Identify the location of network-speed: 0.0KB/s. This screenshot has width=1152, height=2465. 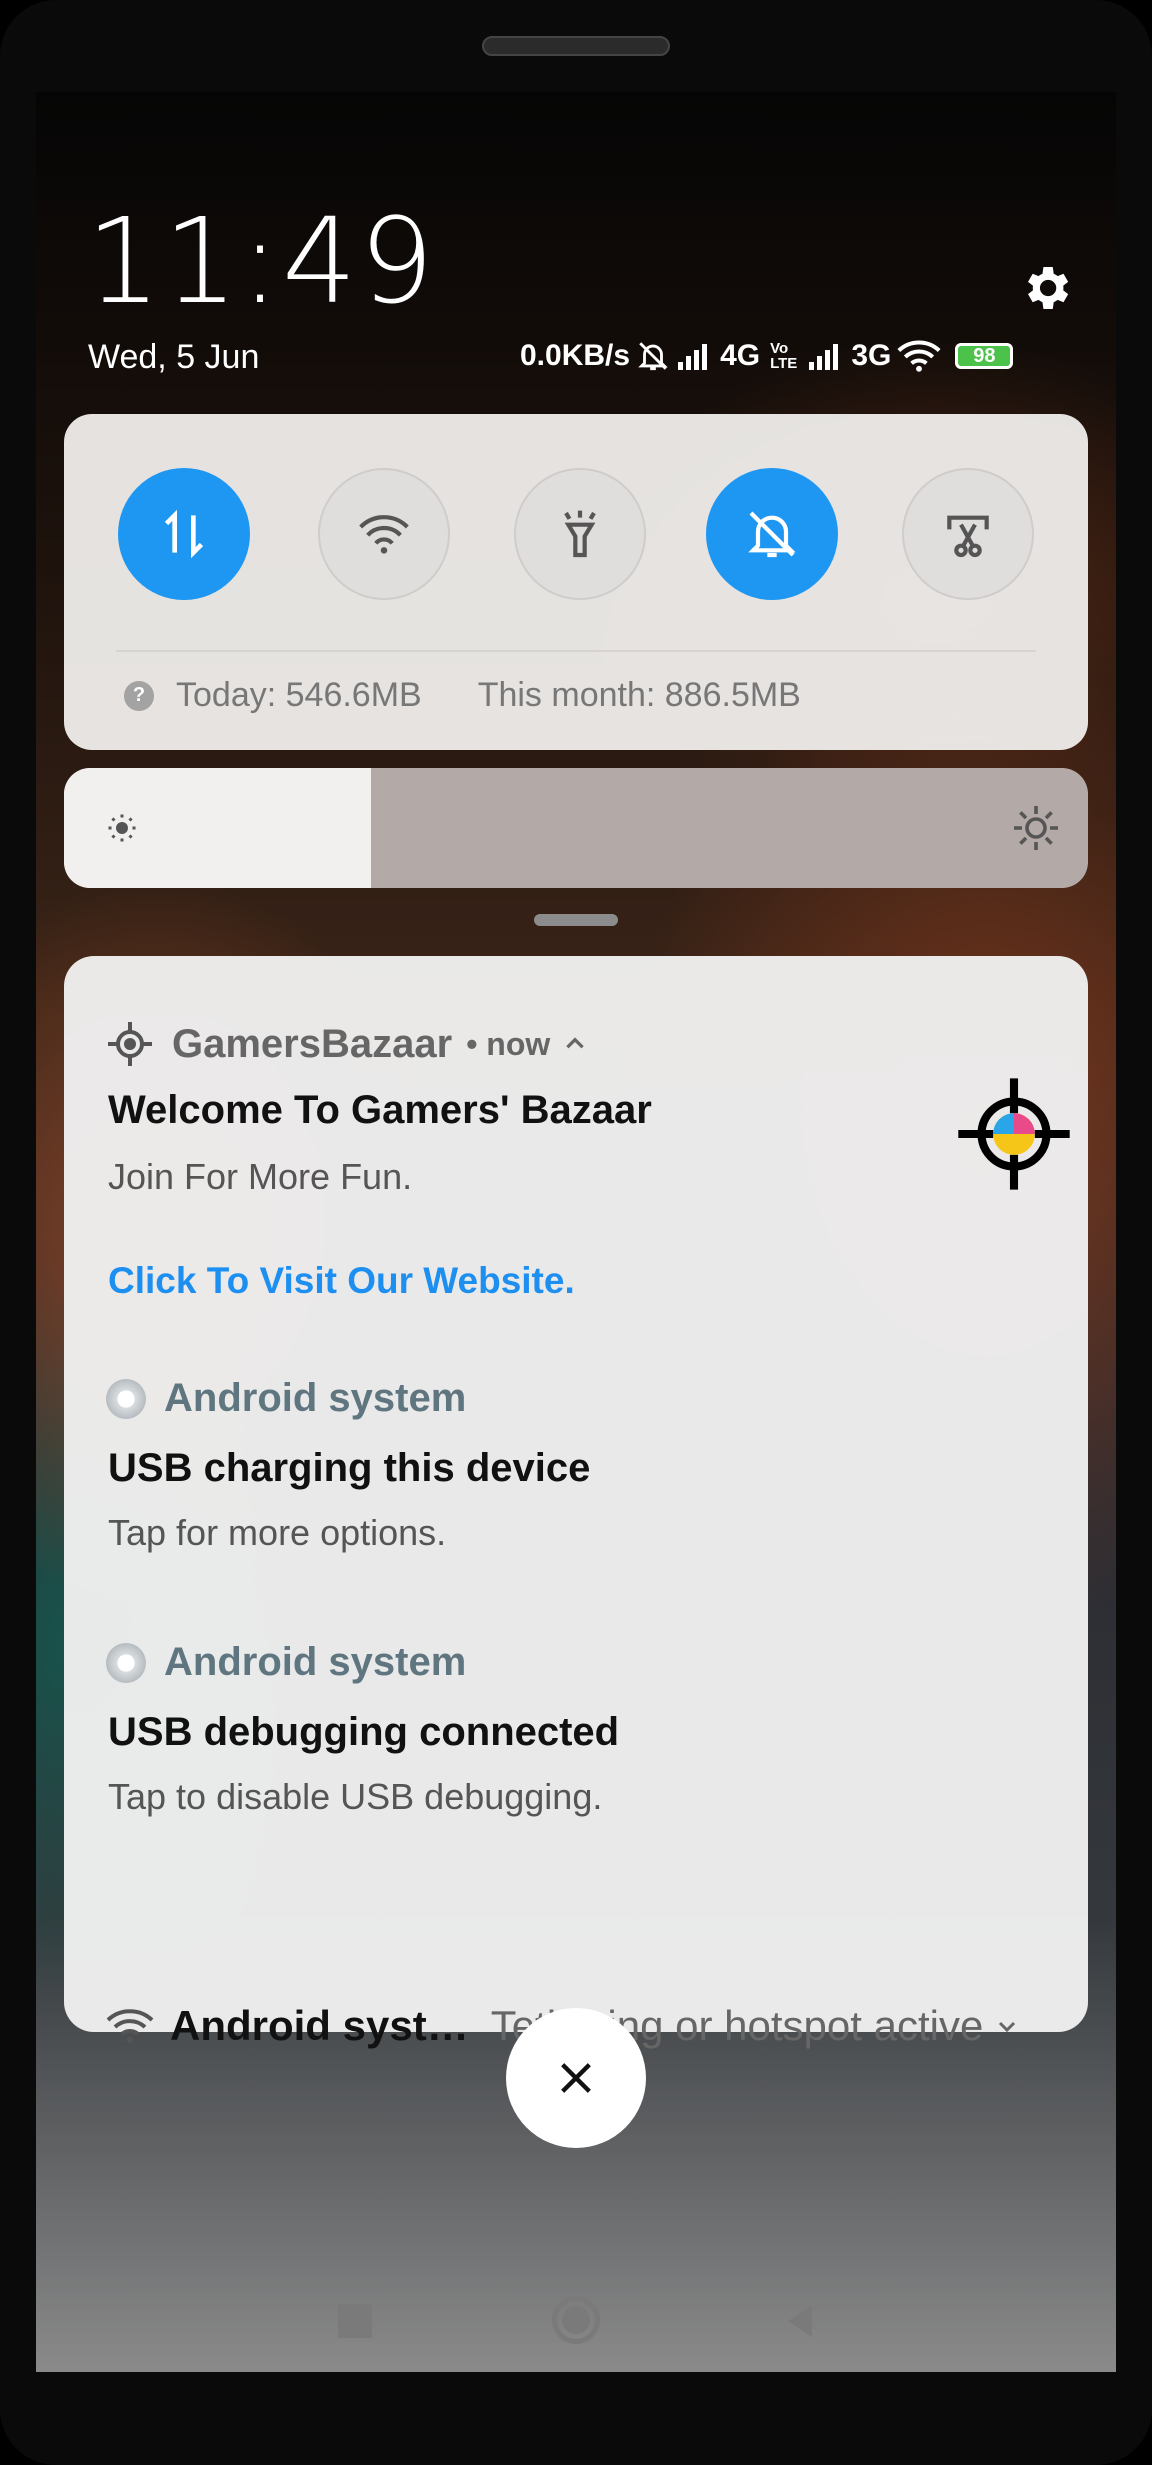
(575, 355).